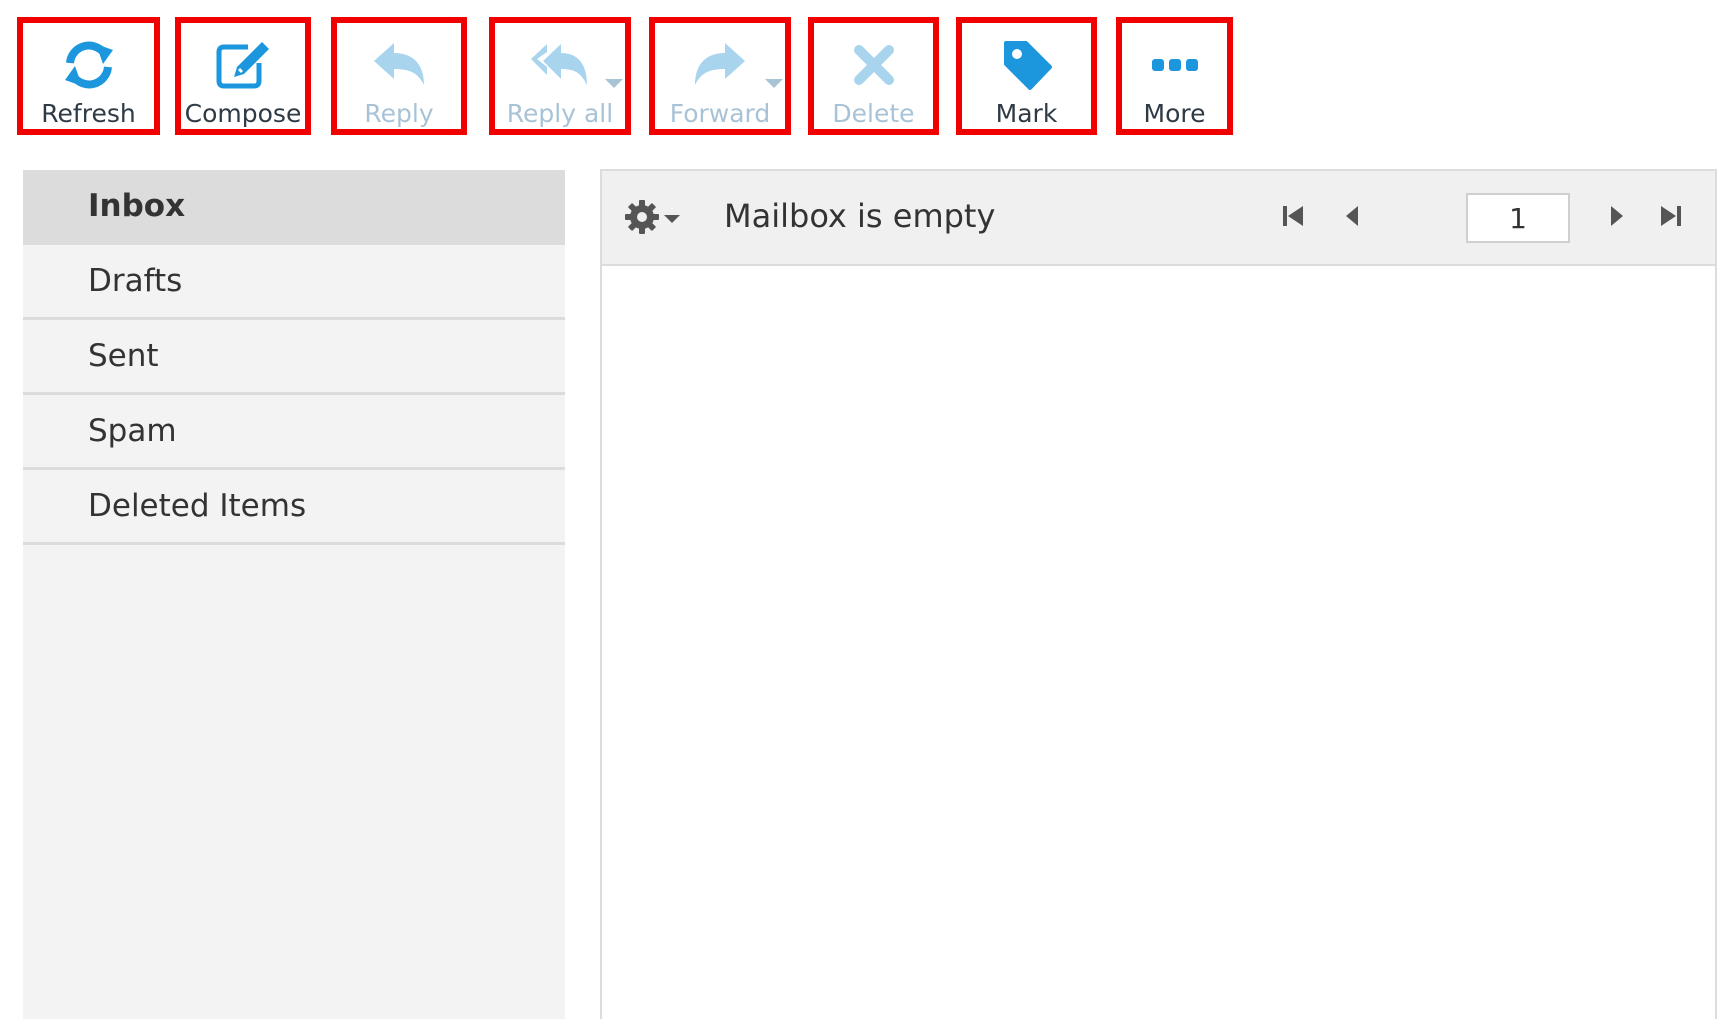 The width and height of the screenshot is (1724, 1019). Describe the element at coordinates (294, 282) in the screenshot. I see `folder-drafts: Drafts` at that location.